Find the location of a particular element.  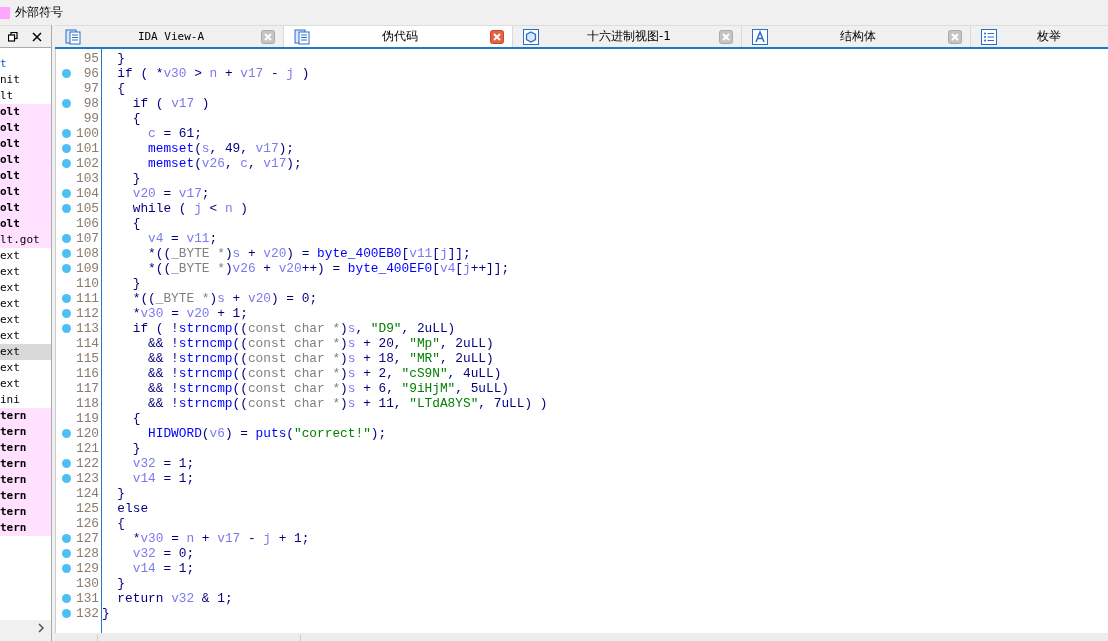

symbol-item: nit is located at coordinates (25, 80).